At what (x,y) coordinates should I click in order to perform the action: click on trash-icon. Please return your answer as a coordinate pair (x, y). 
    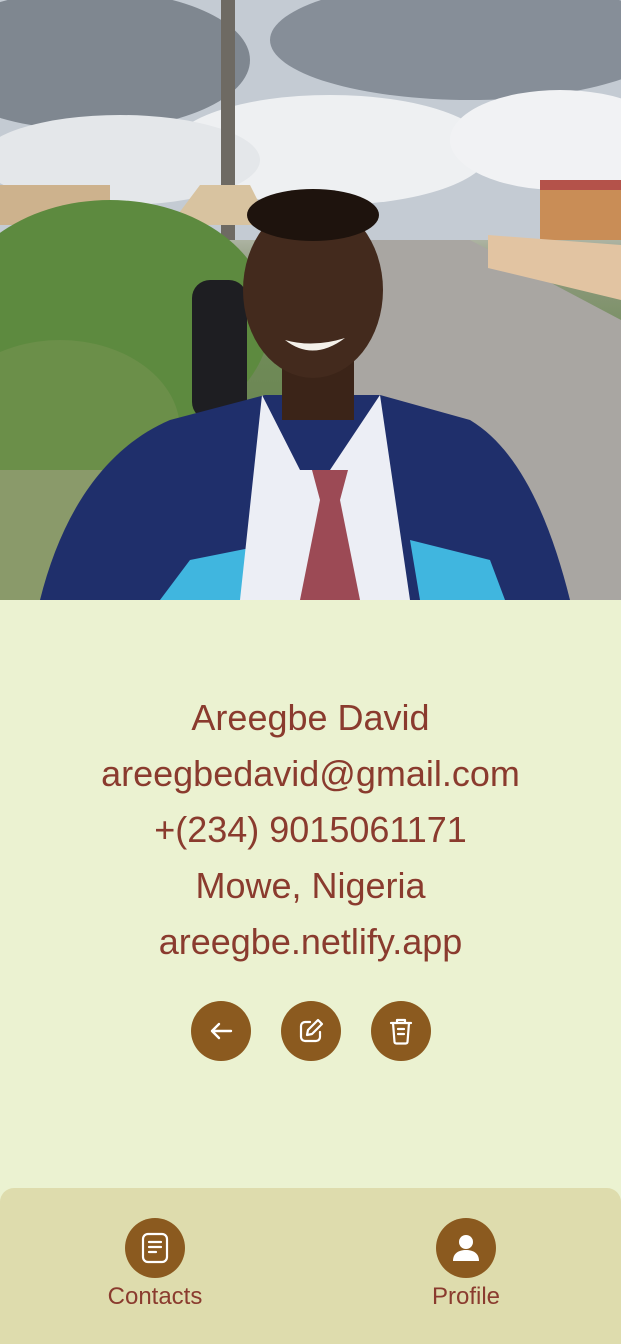
    Looking at the image, I should click on (400, 1031).